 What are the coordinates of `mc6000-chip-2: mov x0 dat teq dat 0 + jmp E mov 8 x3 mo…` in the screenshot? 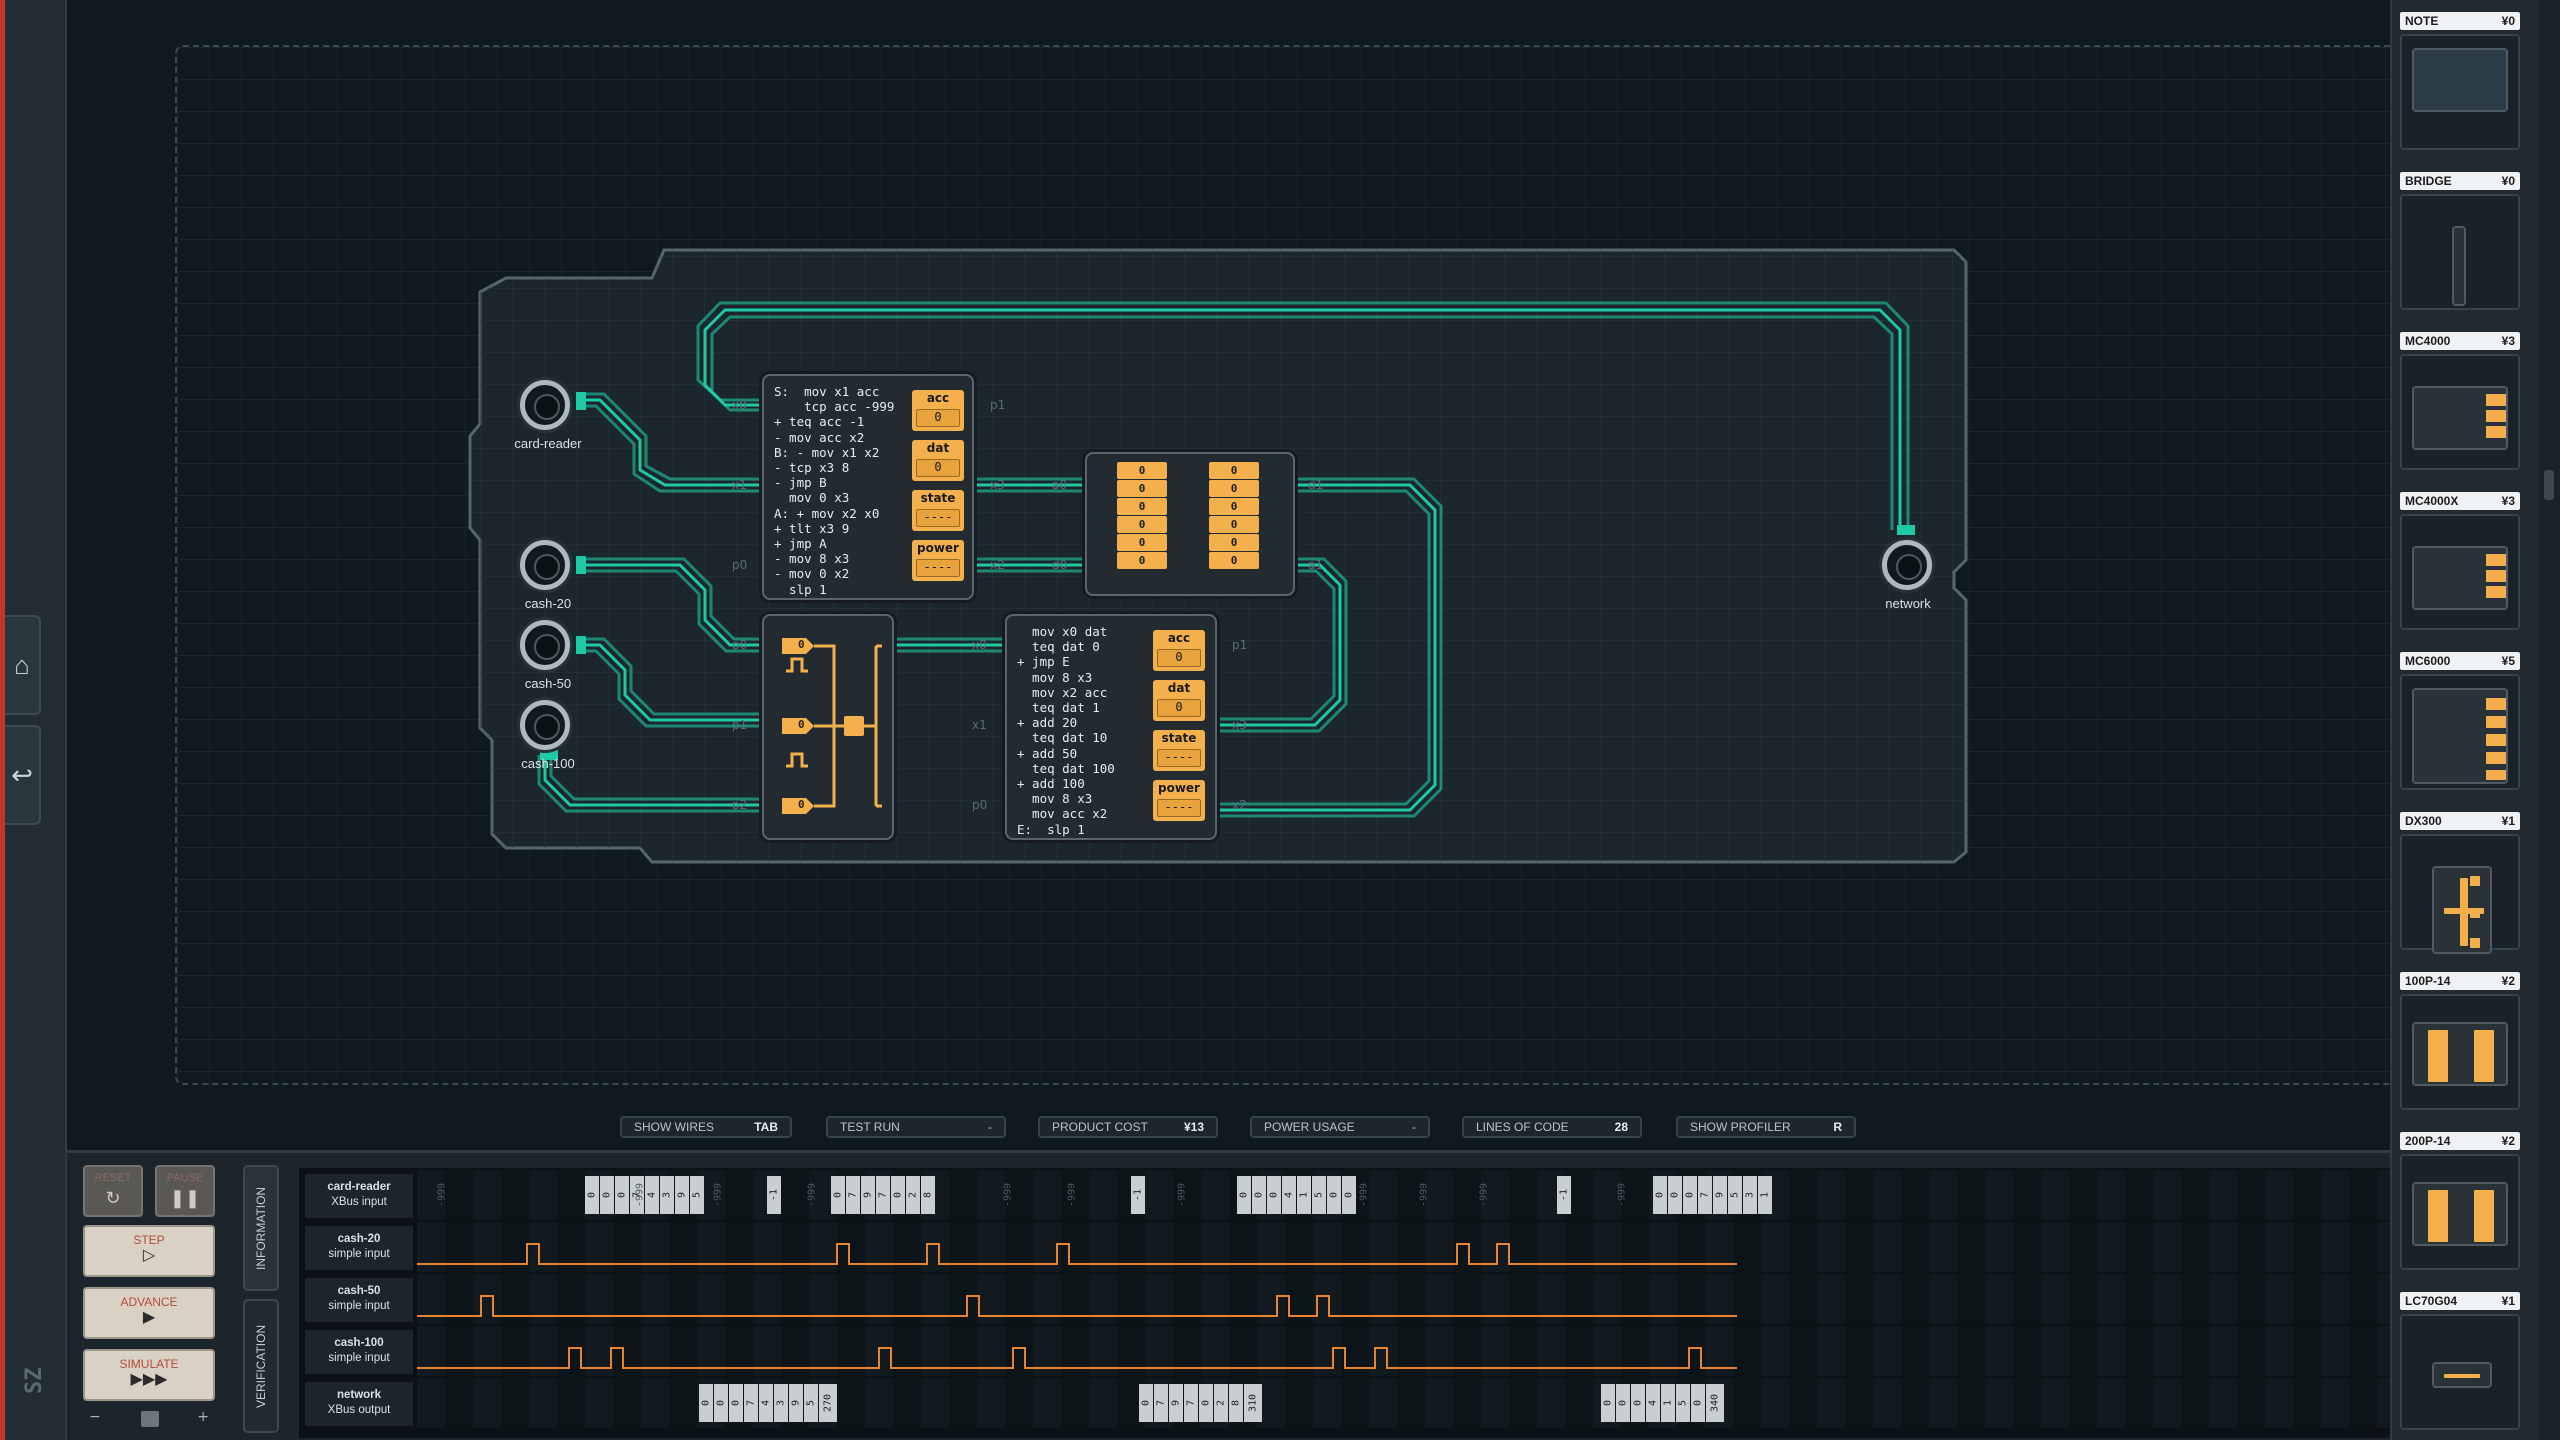 It's located at (1111, 727).